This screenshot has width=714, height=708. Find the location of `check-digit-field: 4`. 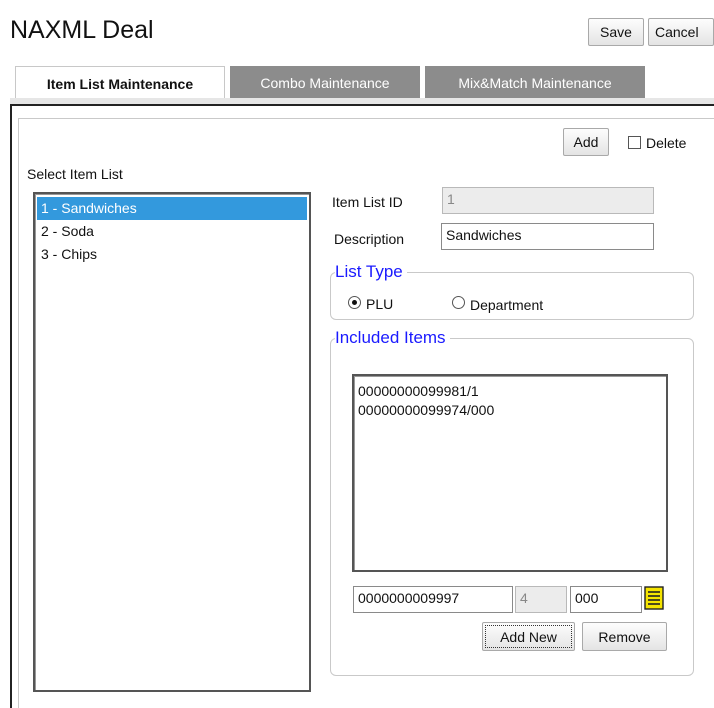

check-digit-field: 4 is located at coordinates (541, 599).